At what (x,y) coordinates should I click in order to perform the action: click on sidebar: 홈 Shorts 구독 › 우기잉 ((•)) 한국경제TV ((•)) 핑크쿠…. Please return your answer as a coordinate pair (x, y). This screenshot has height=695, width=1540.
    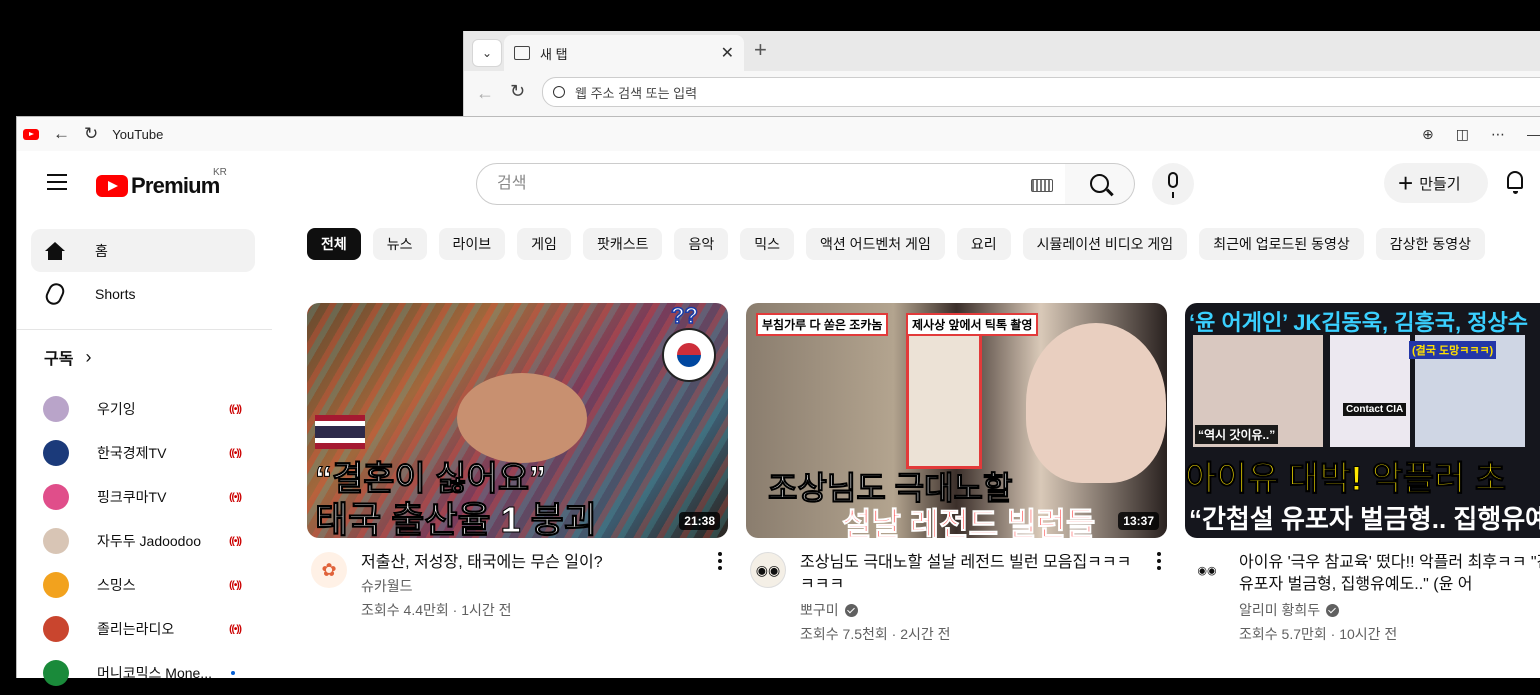
    Looking at the image, I should click on (144, 450).